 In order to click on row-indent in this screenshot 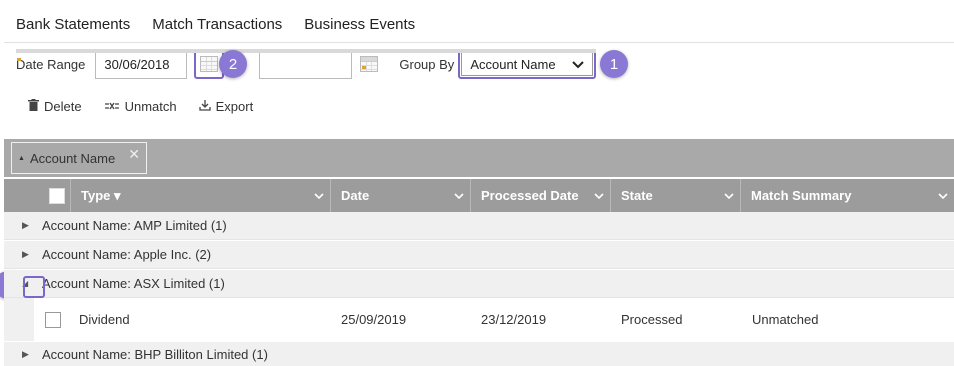, I will do `click(19, 319)`.